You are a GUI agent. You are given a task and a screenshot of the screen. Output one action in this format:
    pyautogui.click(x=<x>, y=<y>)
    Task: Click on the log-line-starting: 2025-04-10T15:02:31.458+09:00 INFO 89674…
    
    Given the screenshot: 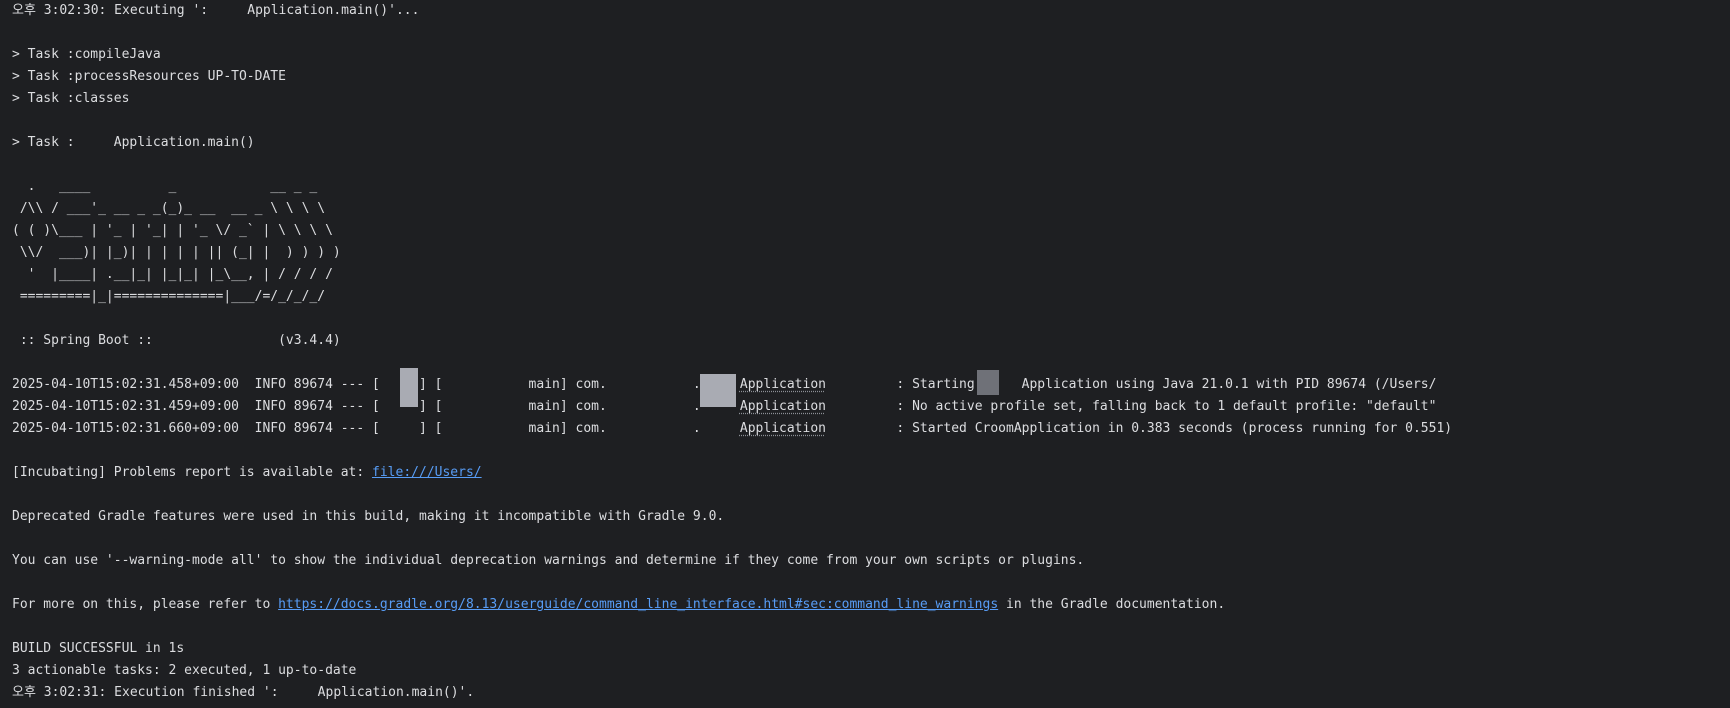 What is the action you would take?
    pyautogui.click(x=865, y=385)
    